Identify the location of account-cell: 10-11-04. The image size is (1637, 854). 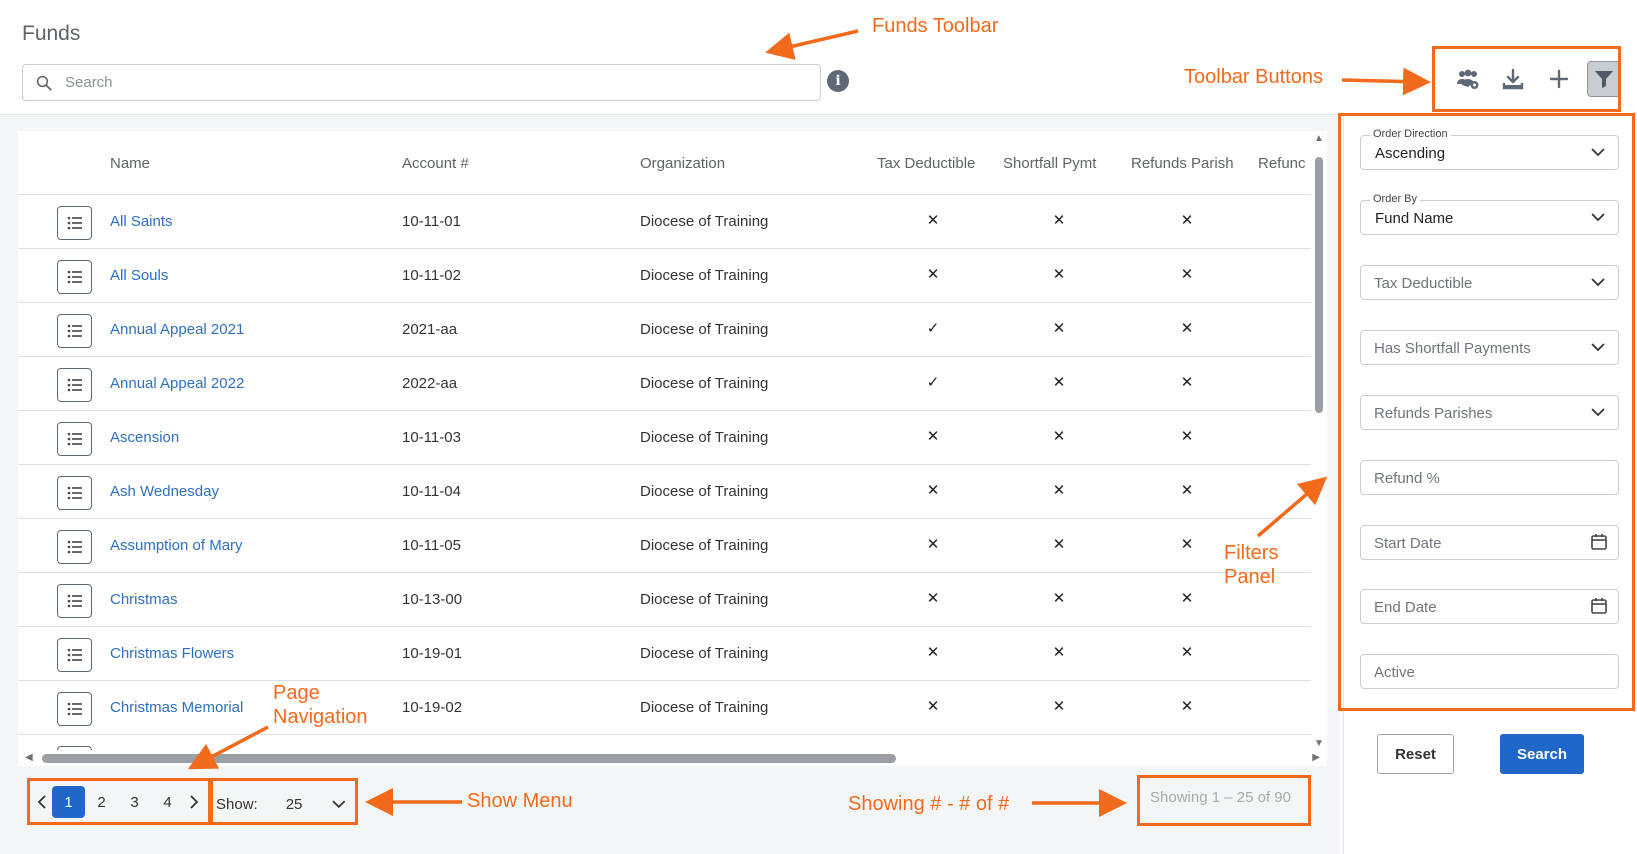
(431, 491).